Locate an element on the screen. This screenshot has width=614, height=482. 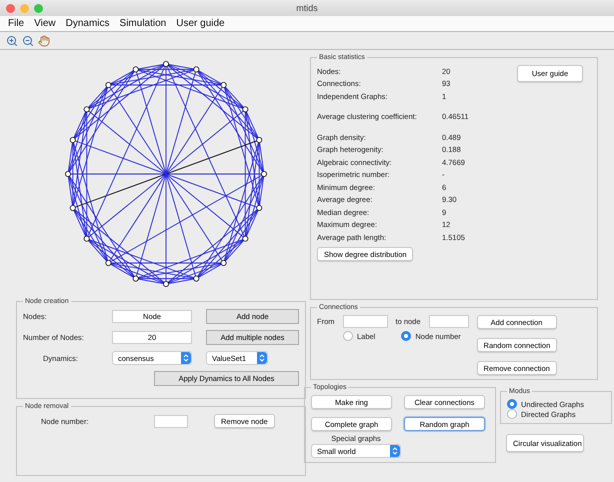
menu-item: Dynamics is located at coordinates (88, 23).